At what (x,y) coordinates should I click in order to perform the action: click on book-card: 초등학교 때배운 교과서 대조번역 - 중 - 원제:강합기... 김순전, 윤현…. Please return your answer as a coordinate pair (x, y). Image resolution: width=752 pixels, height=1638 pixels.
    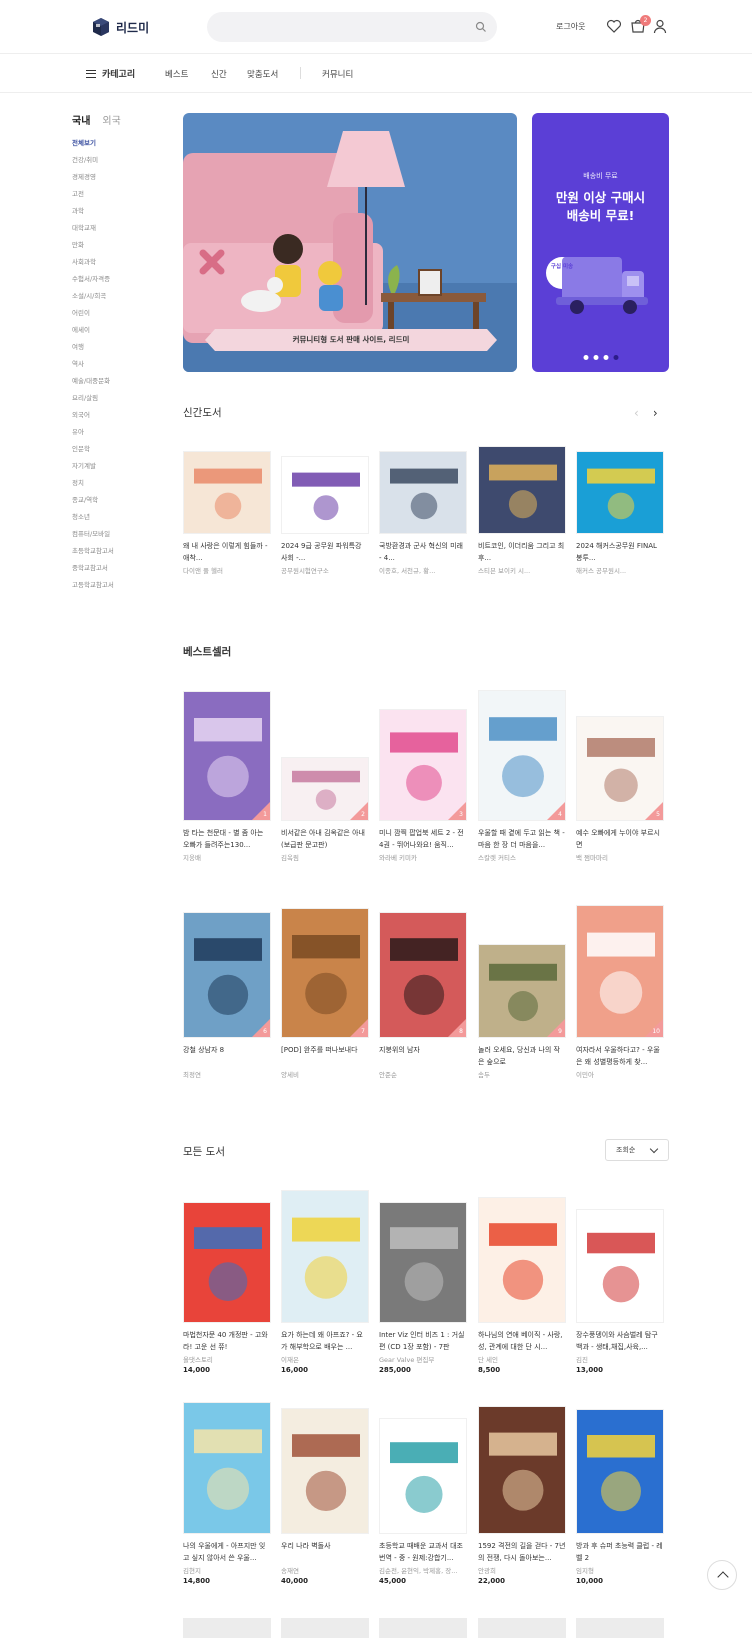
    Looking at the image, I should click on (423, 1501).